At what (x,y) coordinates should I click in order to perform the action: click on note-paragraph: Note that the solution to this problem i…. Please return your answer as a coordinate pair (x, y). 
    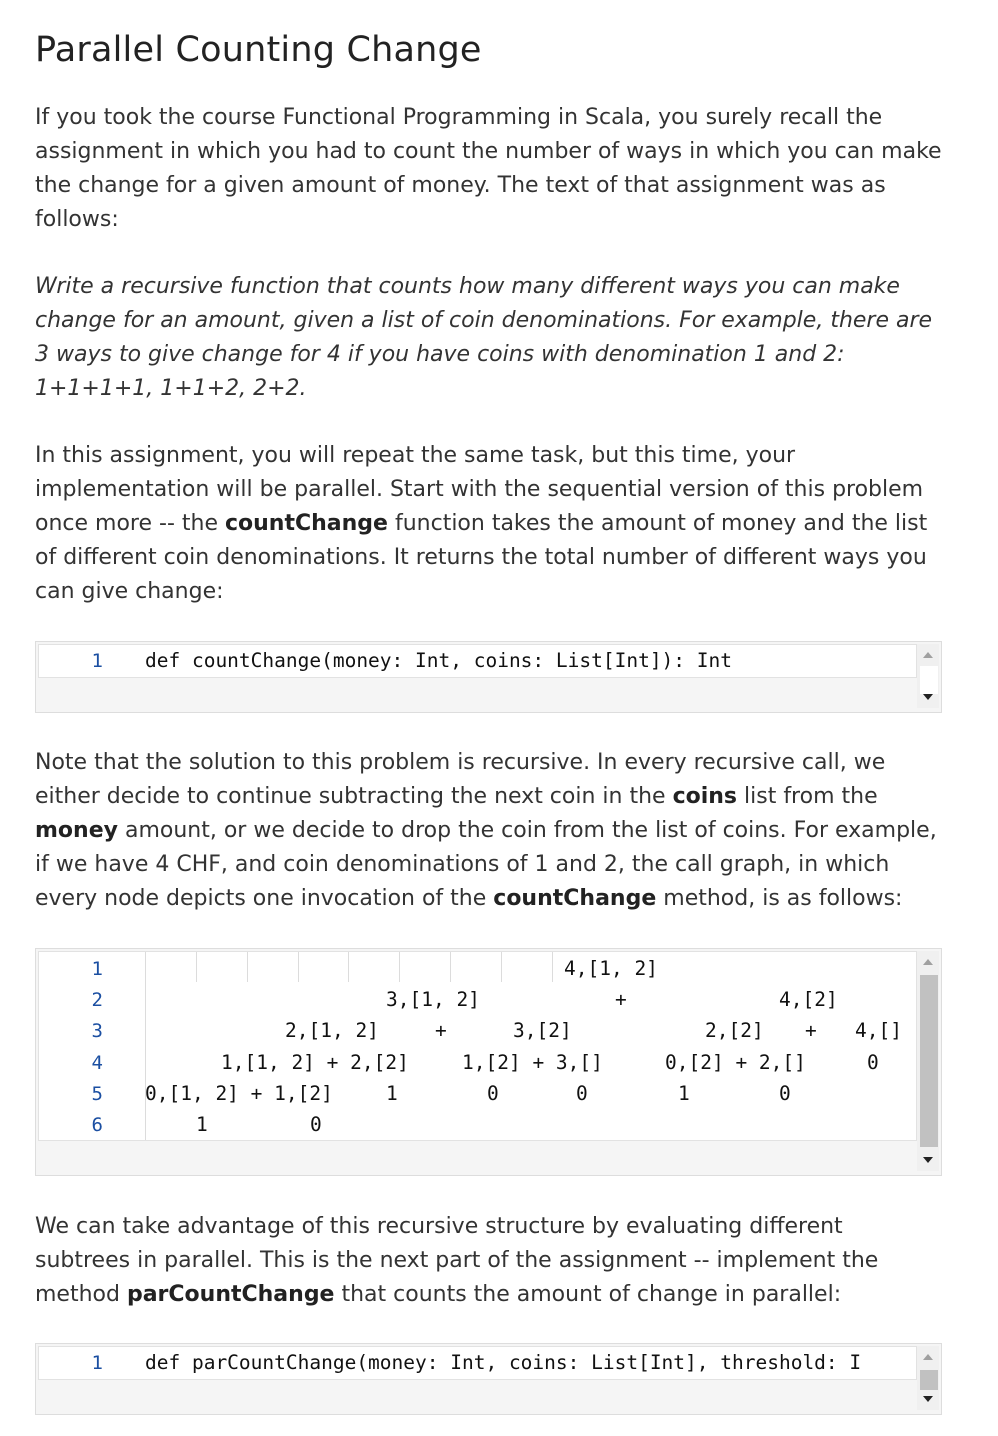
    Looking at the image, I should click on (486, 830).